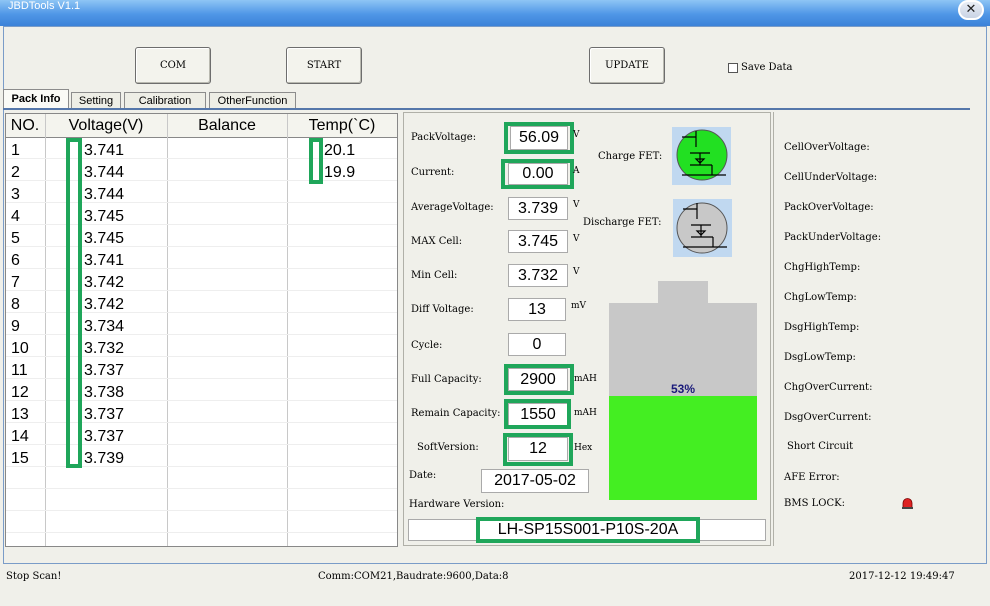 This screenshot has height=606, width=990. What do you see at coordinates (15, 260) in the screenshot?
I see `cell-number: 6` at bounding box center [15, 260].